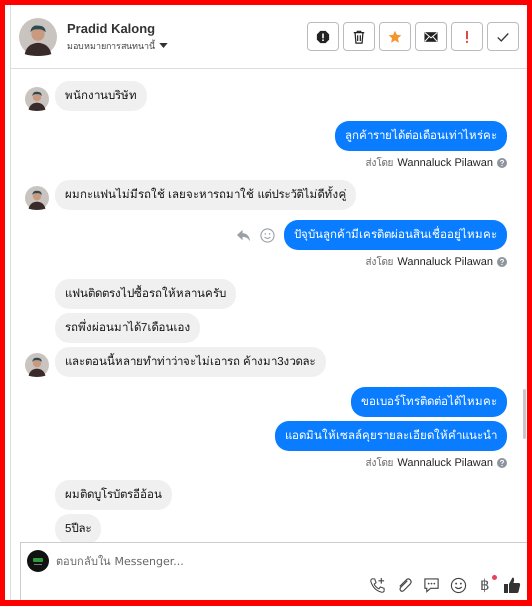 Image resolution: width=532 pixels, height=606 pixels. I want to click on thumbs-up-icon, so click(512, 585).